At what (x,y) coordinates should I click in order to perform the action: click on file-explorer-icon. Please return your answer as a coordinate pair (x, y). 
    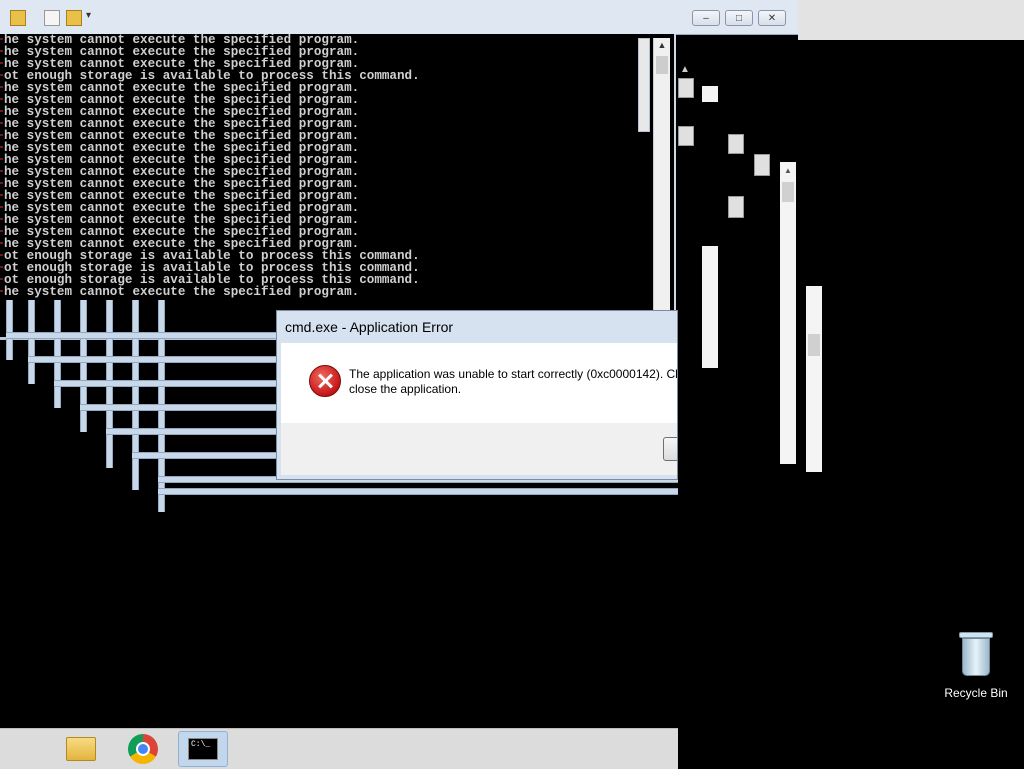
    Looking at the image, I should click on (81, 749).